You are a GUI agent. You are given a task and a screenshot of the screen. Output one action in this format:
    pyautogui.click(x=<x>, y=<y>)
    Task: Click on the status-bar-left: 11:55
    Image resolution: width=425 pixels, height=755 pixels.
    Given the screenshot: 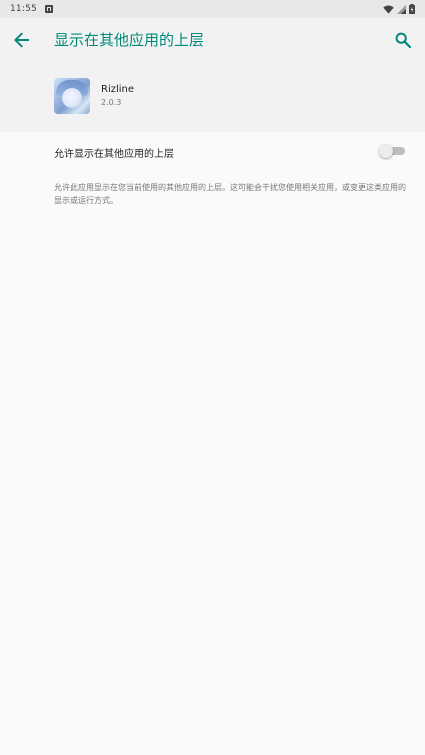 What is the action you would take?
    pyautogui.click(x=31, y=9)
    